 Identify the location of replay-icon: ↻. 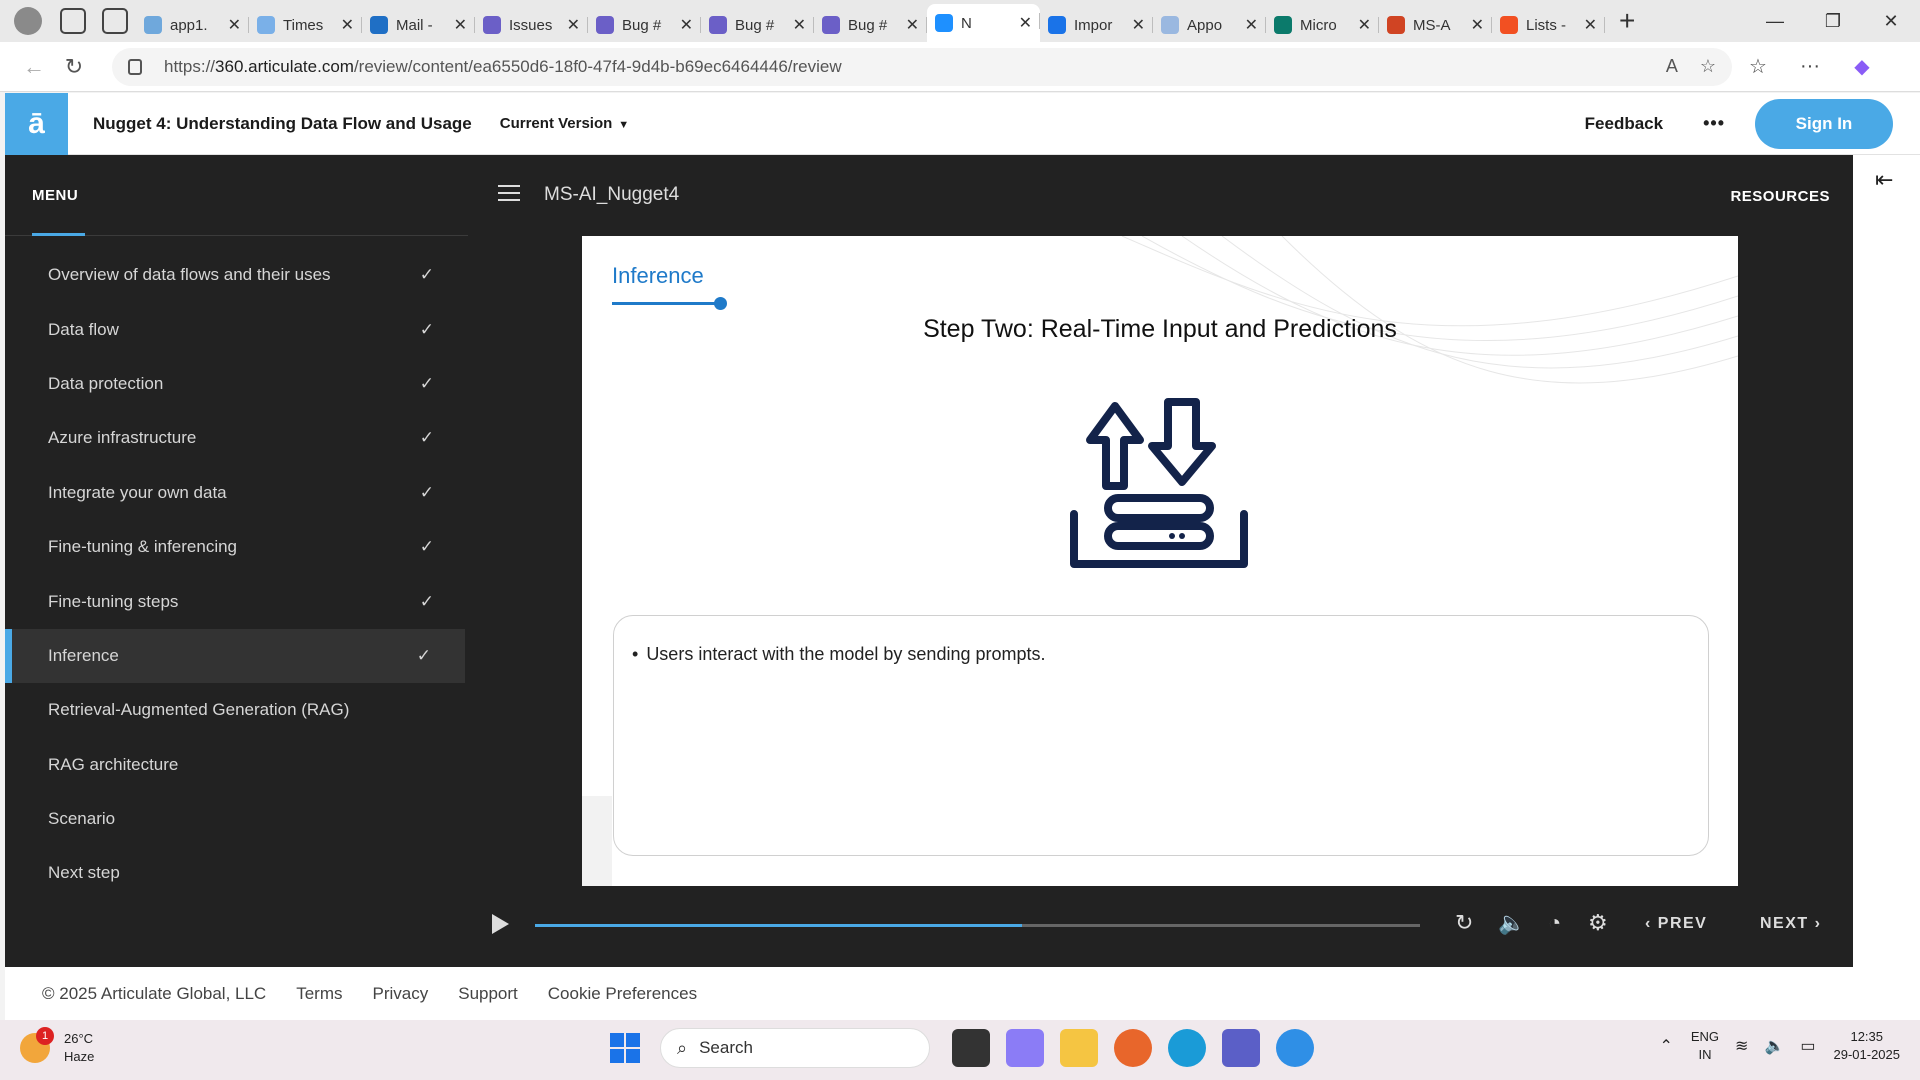
(1464, 923).